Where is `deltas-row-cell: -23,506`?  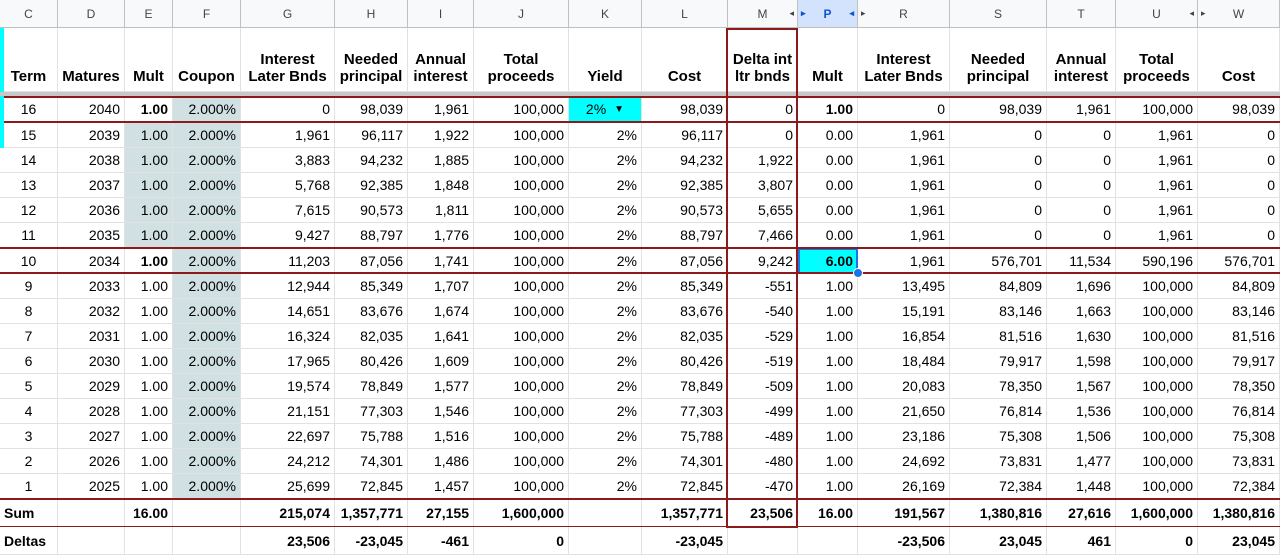
deltas-row-cell: -23,506 is located at coordinates (904, 541).